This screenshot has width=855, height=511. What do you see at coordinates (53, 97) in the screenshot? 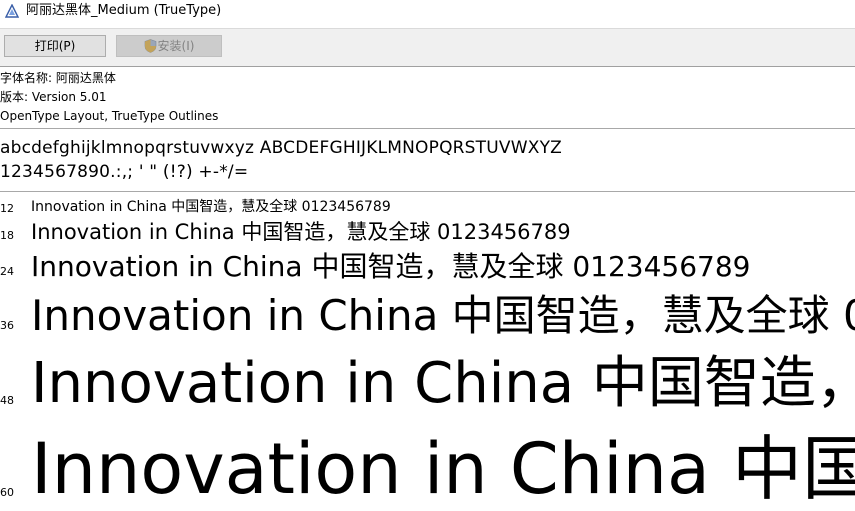
I see `version-line: 版本: Version 5.01` at bounding box center [53, 97].